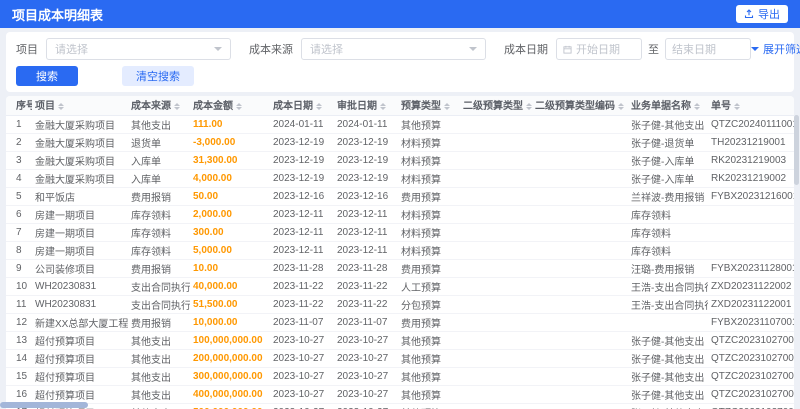  What do you see at coordinates (496, 106) in the screenshot?
I see `column-header: 二级预算类型` at bounding box center [496, 106].